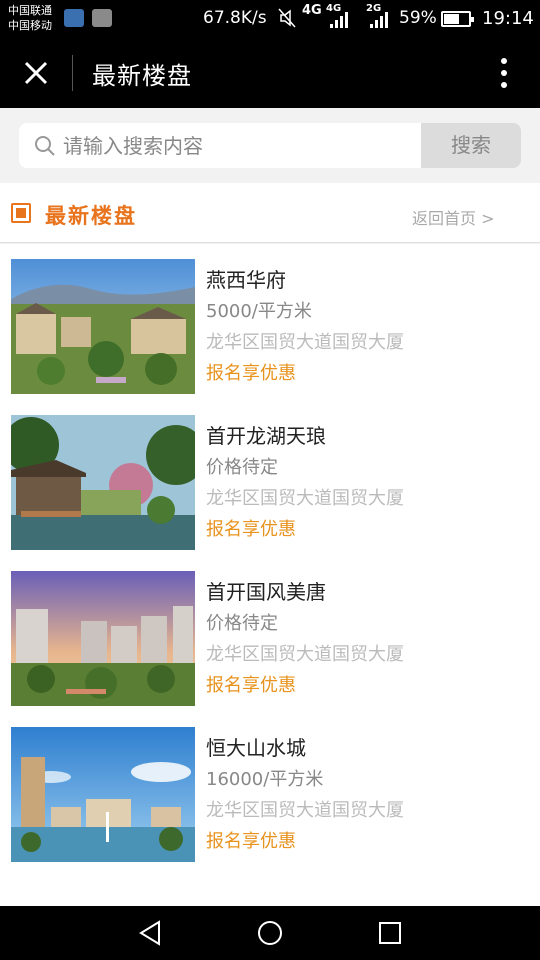 This screenshot has height=960, width=540. I want to click on mute-icon, so click(287, 20).